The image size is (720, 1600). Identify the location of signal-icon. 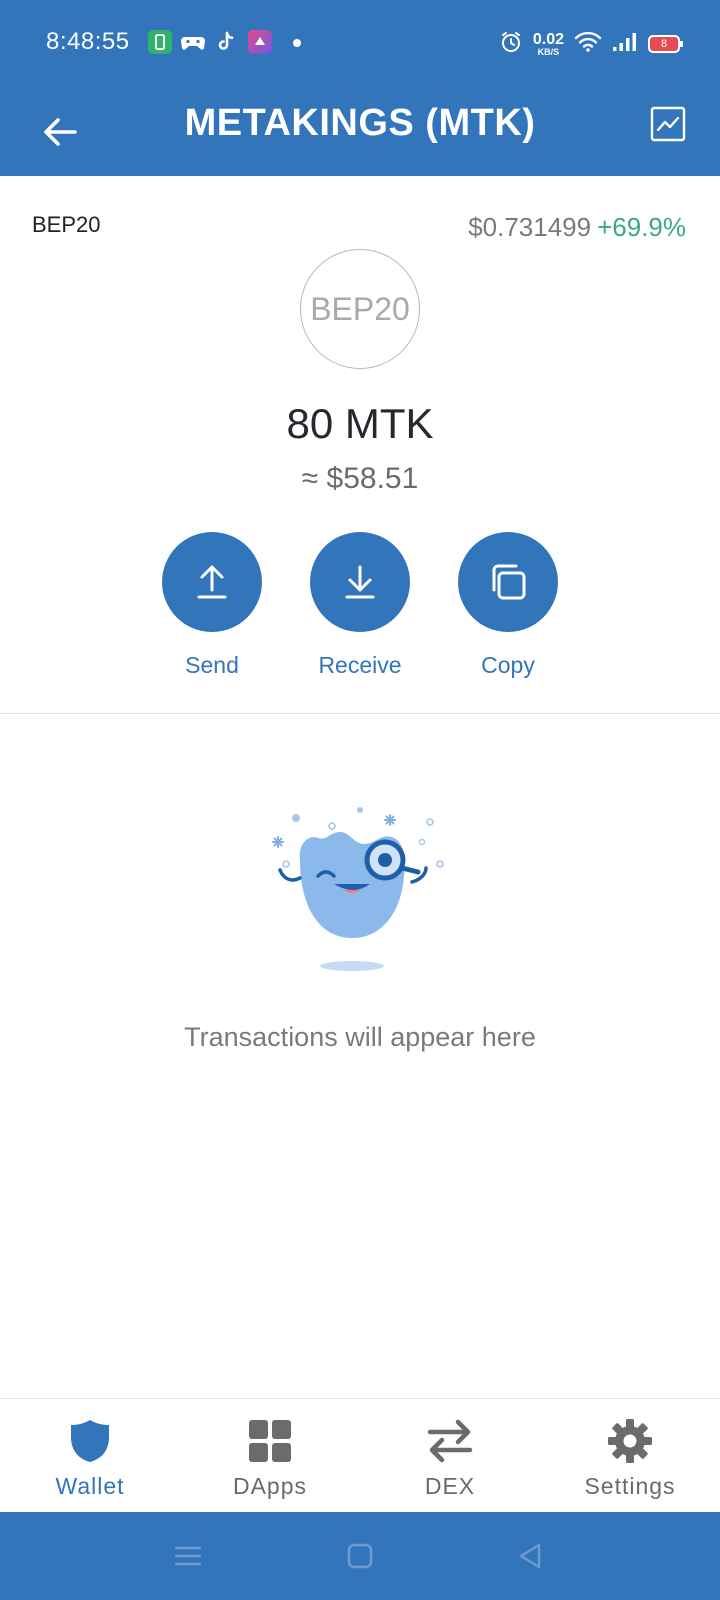
(625, 44).